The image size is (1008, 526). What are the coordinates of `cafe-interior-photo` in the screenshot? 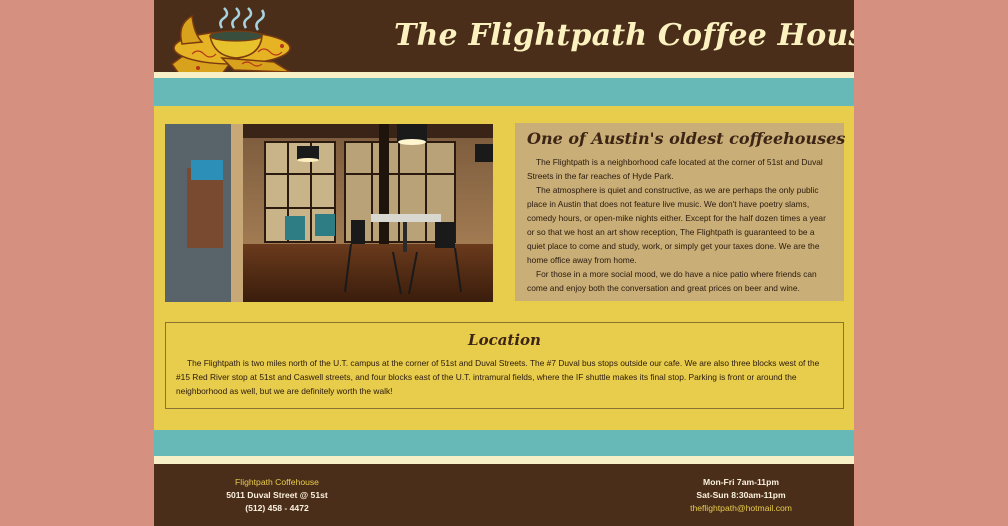 It's located at (329, 213).